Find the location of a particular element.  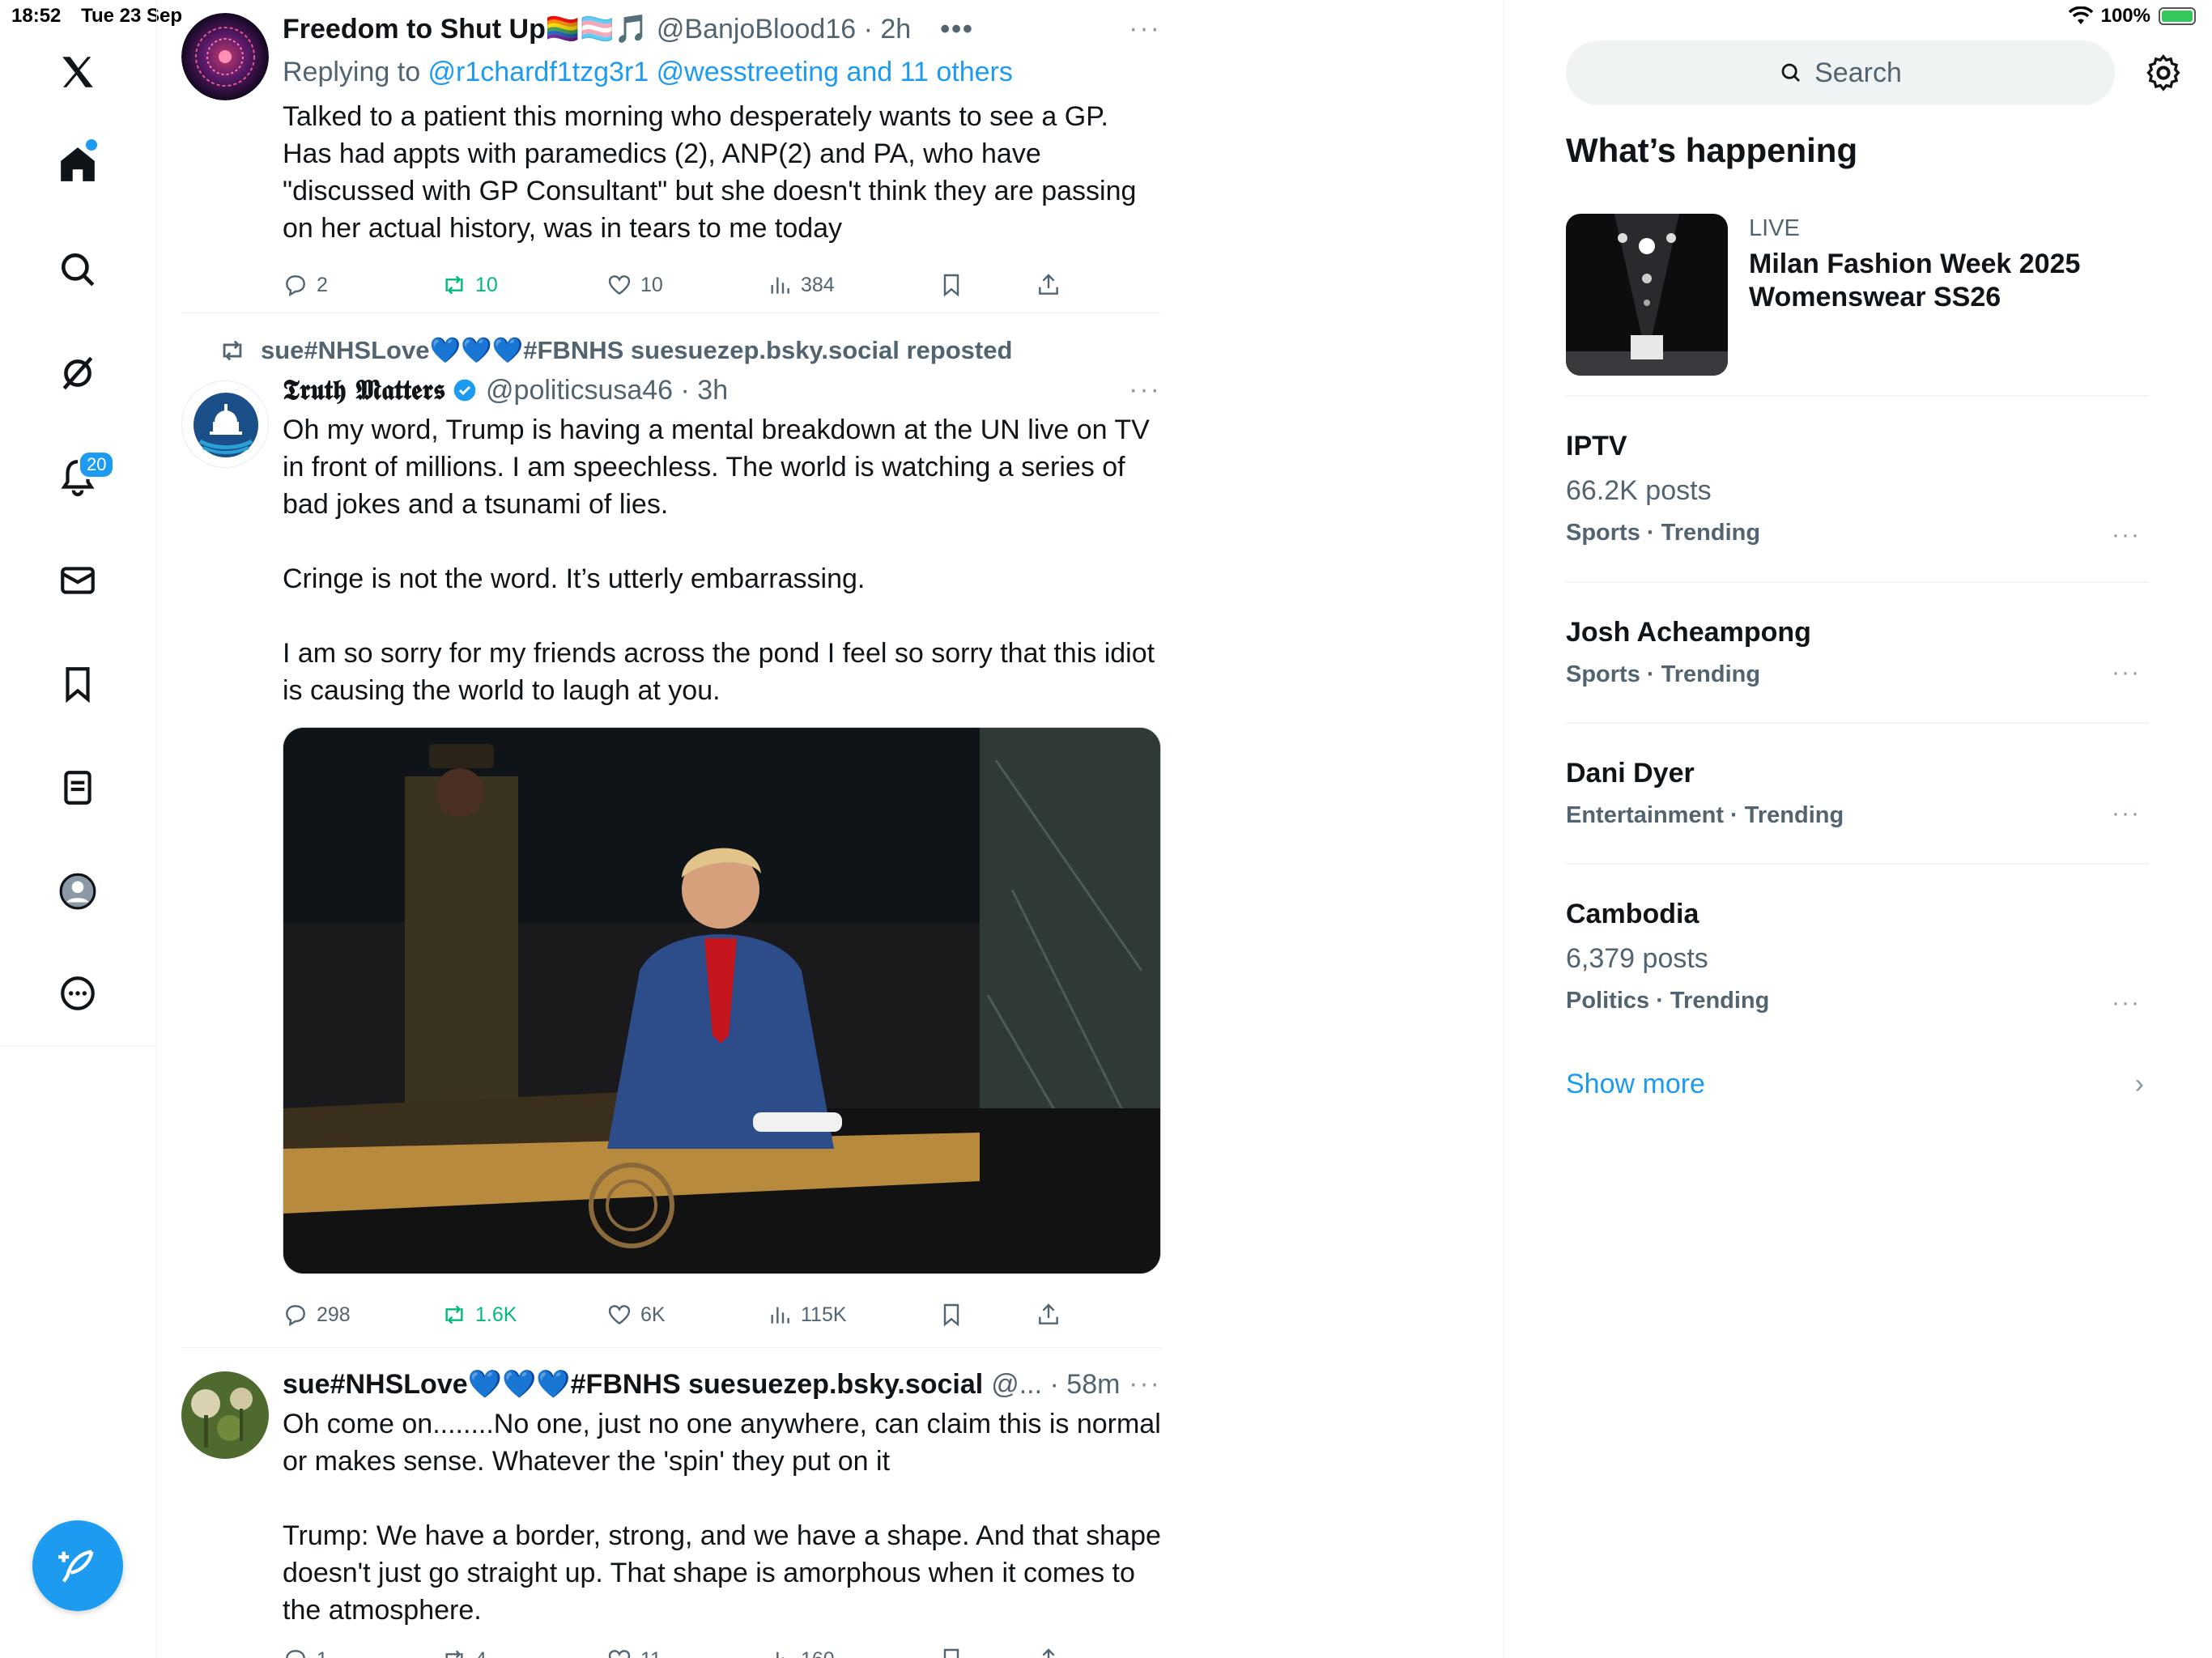

reply-button: 298 is located at coordinates (317, 1315).